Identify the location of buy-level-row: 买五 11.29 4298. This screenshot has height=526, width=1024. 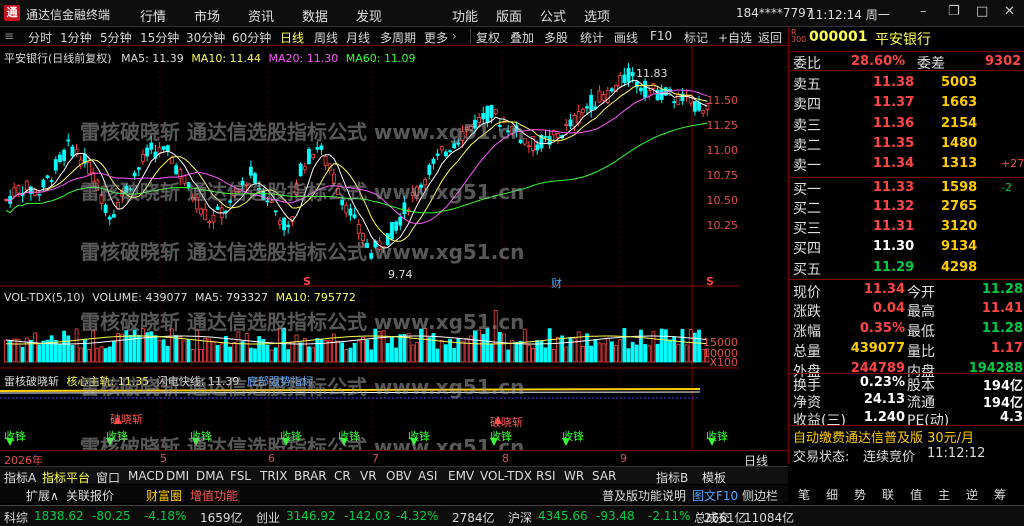
(906, 268).